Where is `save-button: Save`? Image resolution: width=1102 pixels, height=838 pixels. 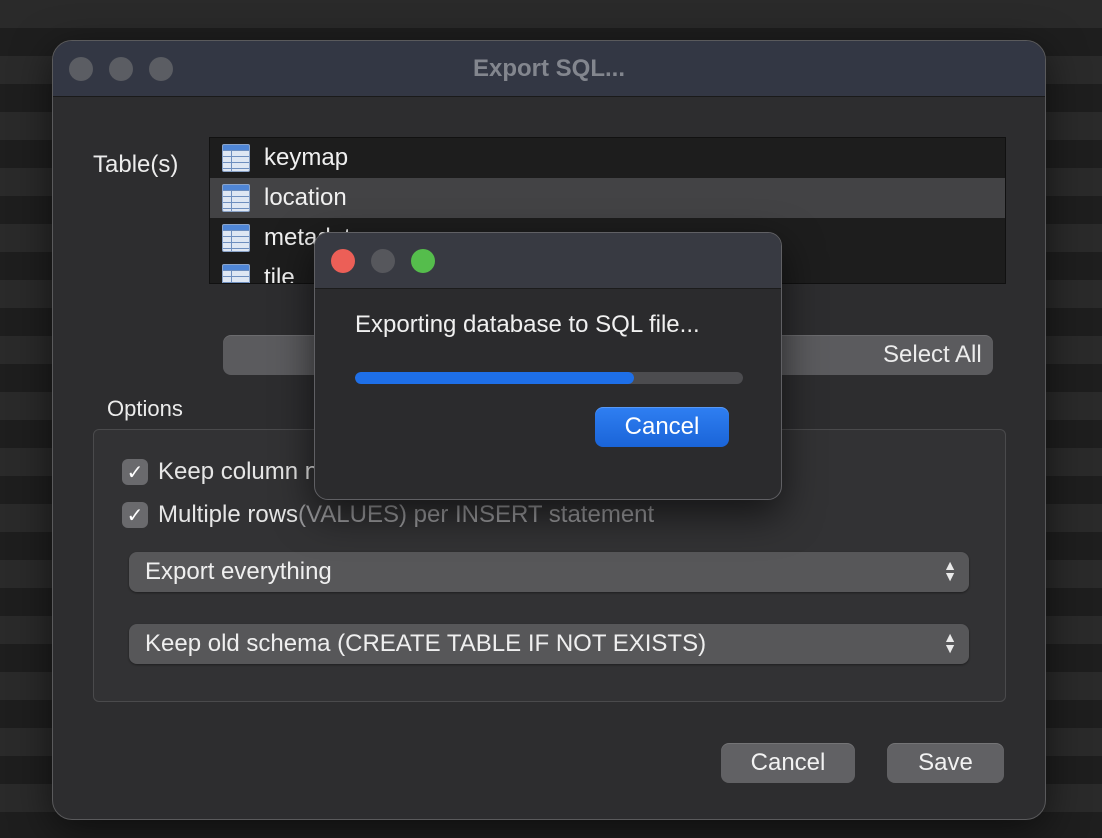
save-button: Save is located at coordinates (945, 763).